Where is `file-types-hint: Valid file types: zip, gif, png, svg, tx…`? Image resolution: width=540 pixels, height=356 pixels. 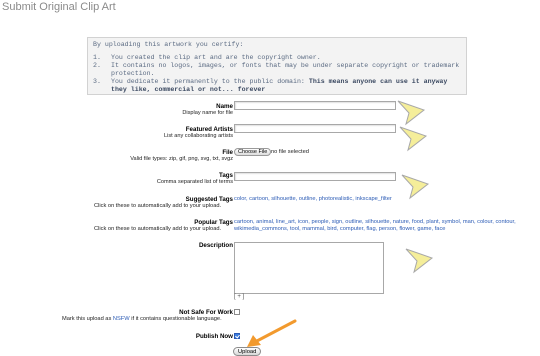 file-types-hint: Valid file types: zip, gif, png, svg, tx… is located at coordinates (181, 159).